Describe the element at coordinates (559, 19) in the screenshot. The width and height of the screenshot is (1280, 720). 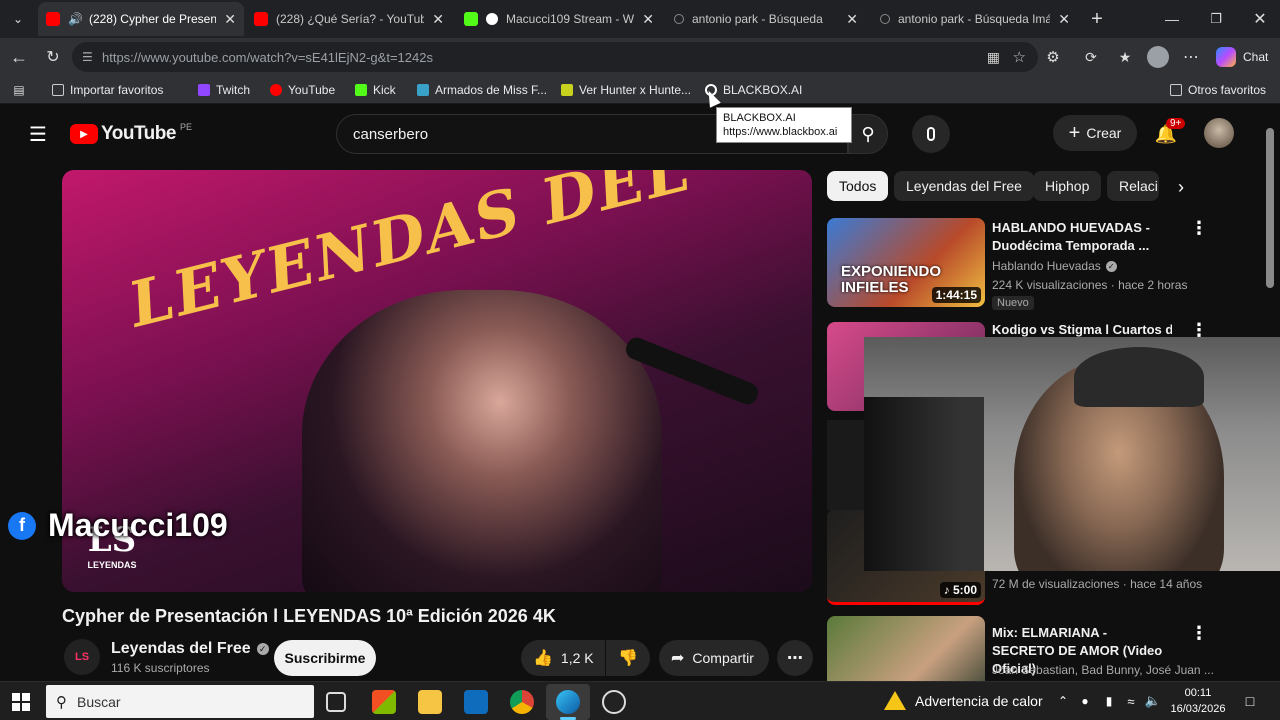
I see `tab-macucci-stream: Macucci109 Stream - Watc ✕` at that location.